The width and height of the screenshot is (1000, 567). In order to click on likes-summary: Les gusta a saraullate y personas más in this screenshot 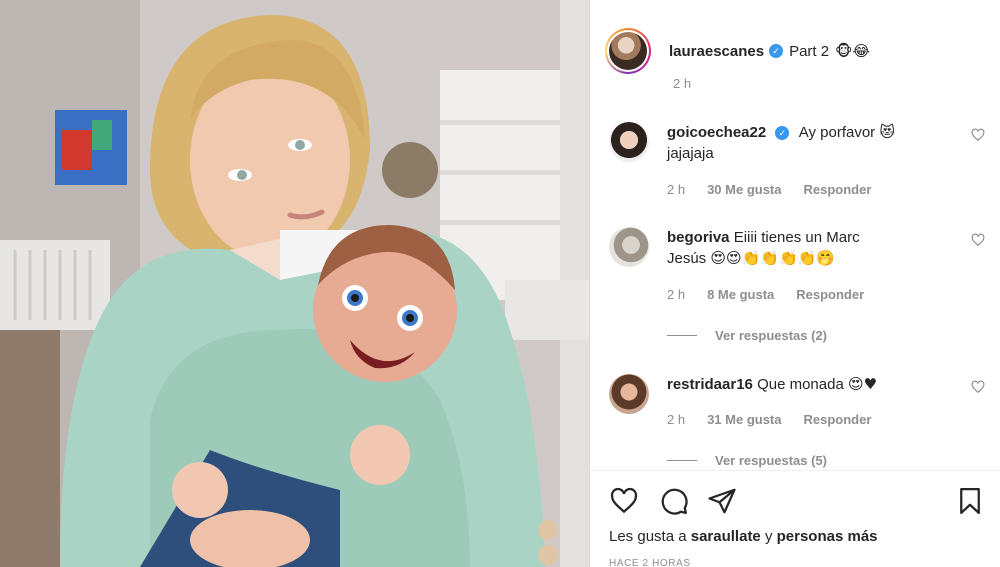, I will do `click(743, 536)`.